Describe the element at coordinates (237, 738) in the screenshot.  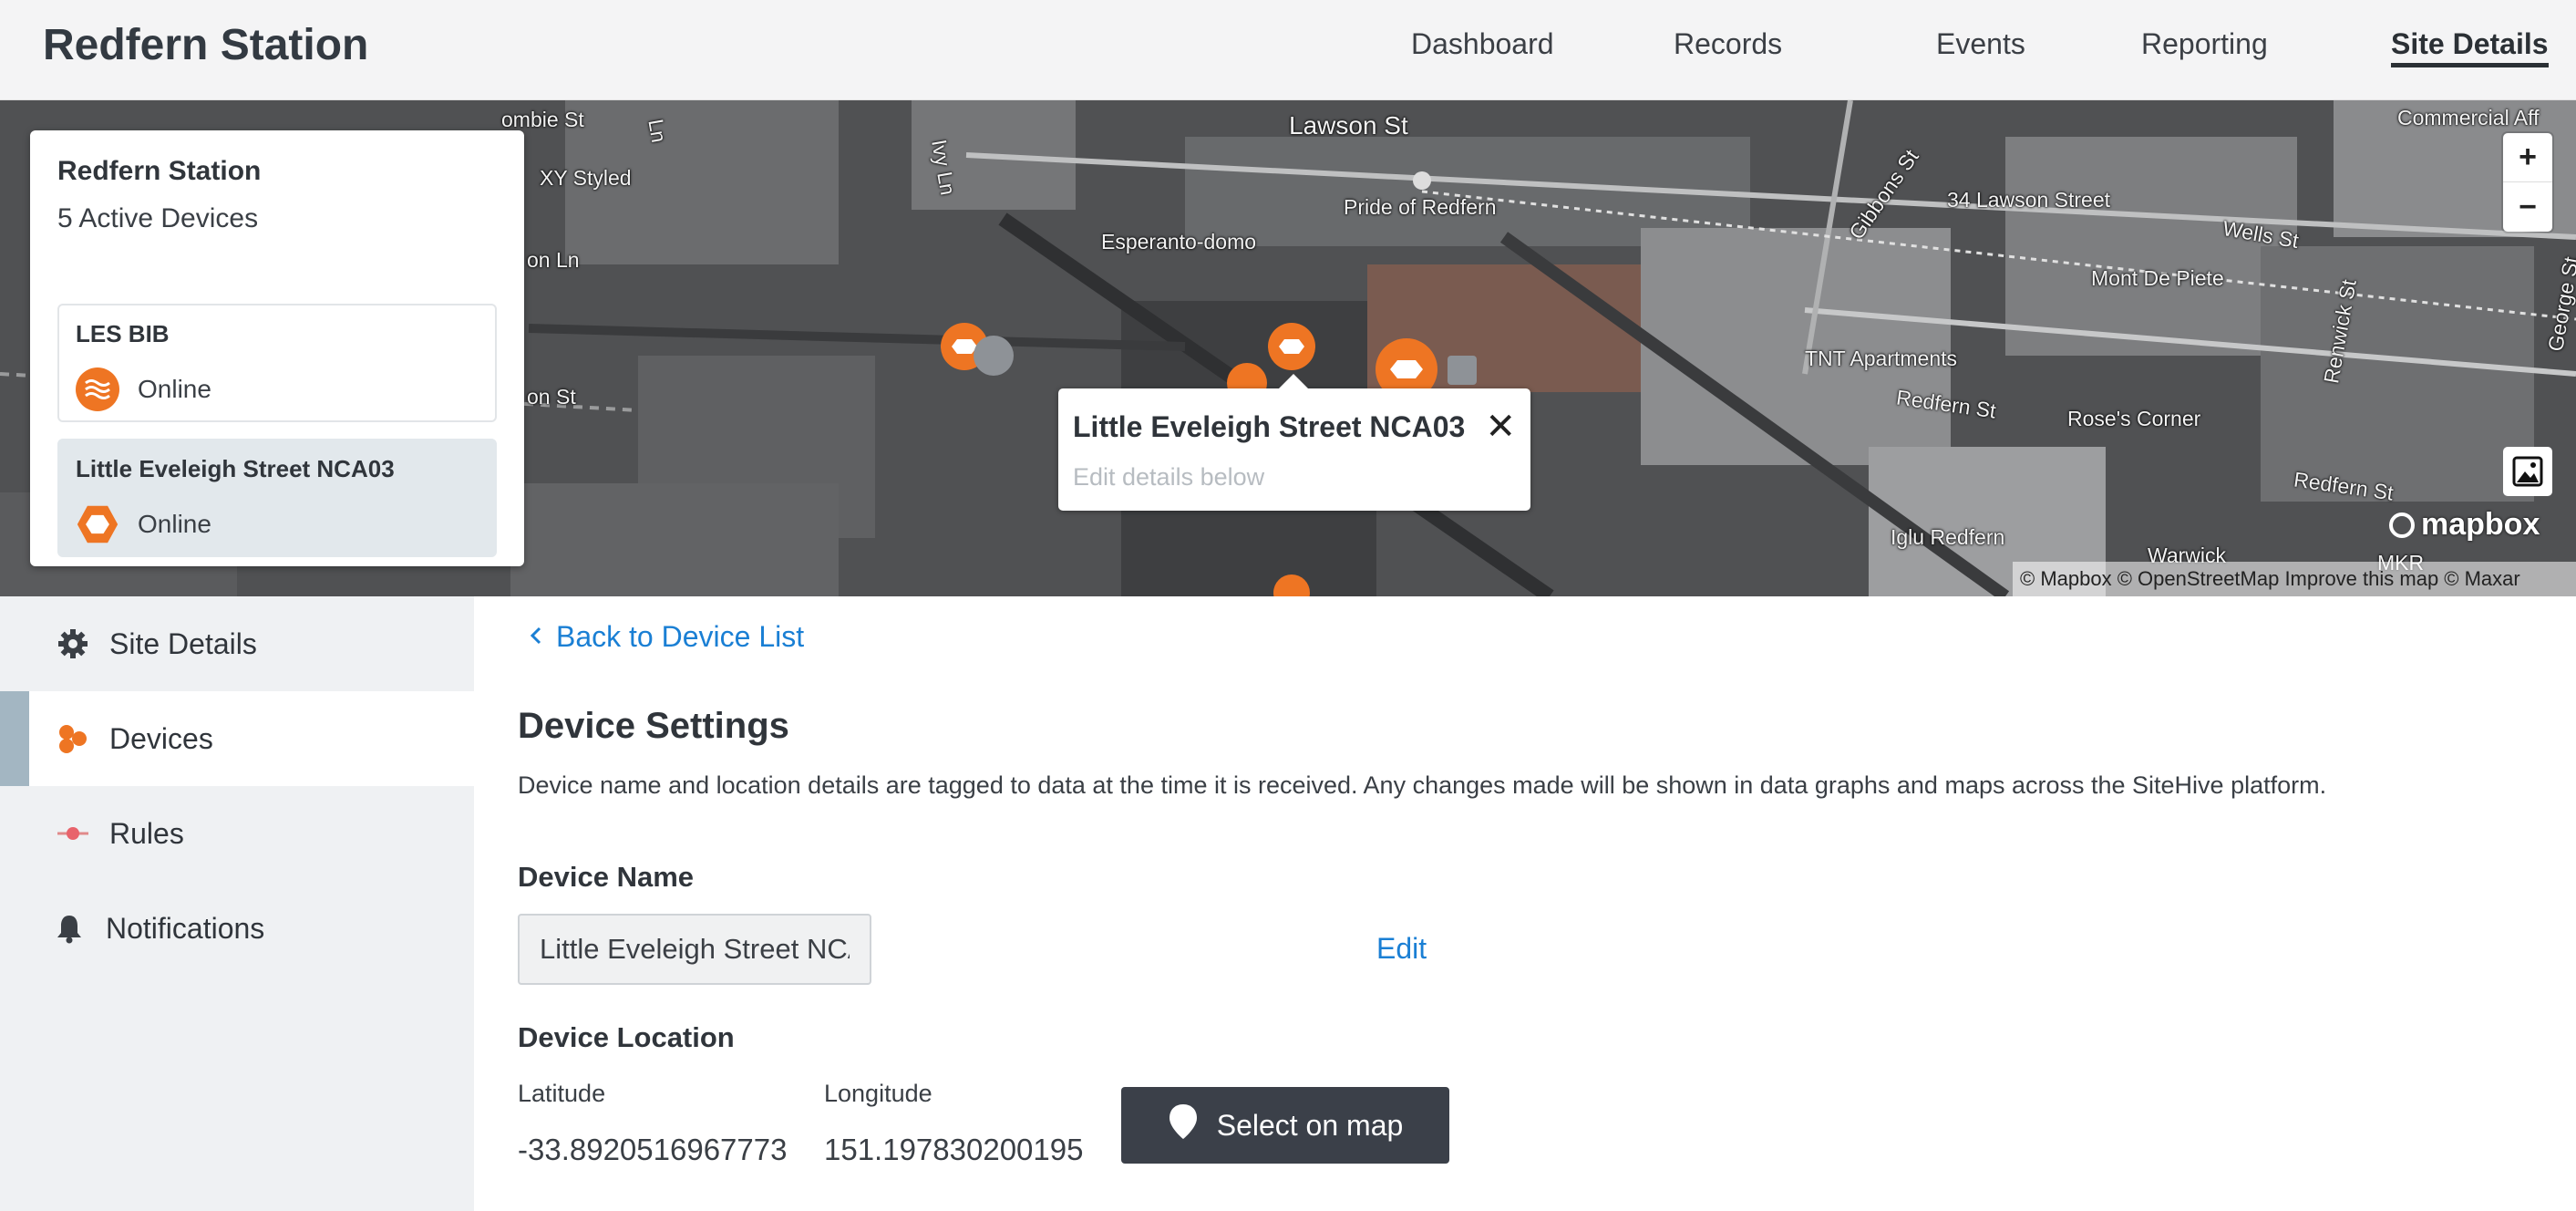
I see `sidebar-item-devices: Devices` at that location.